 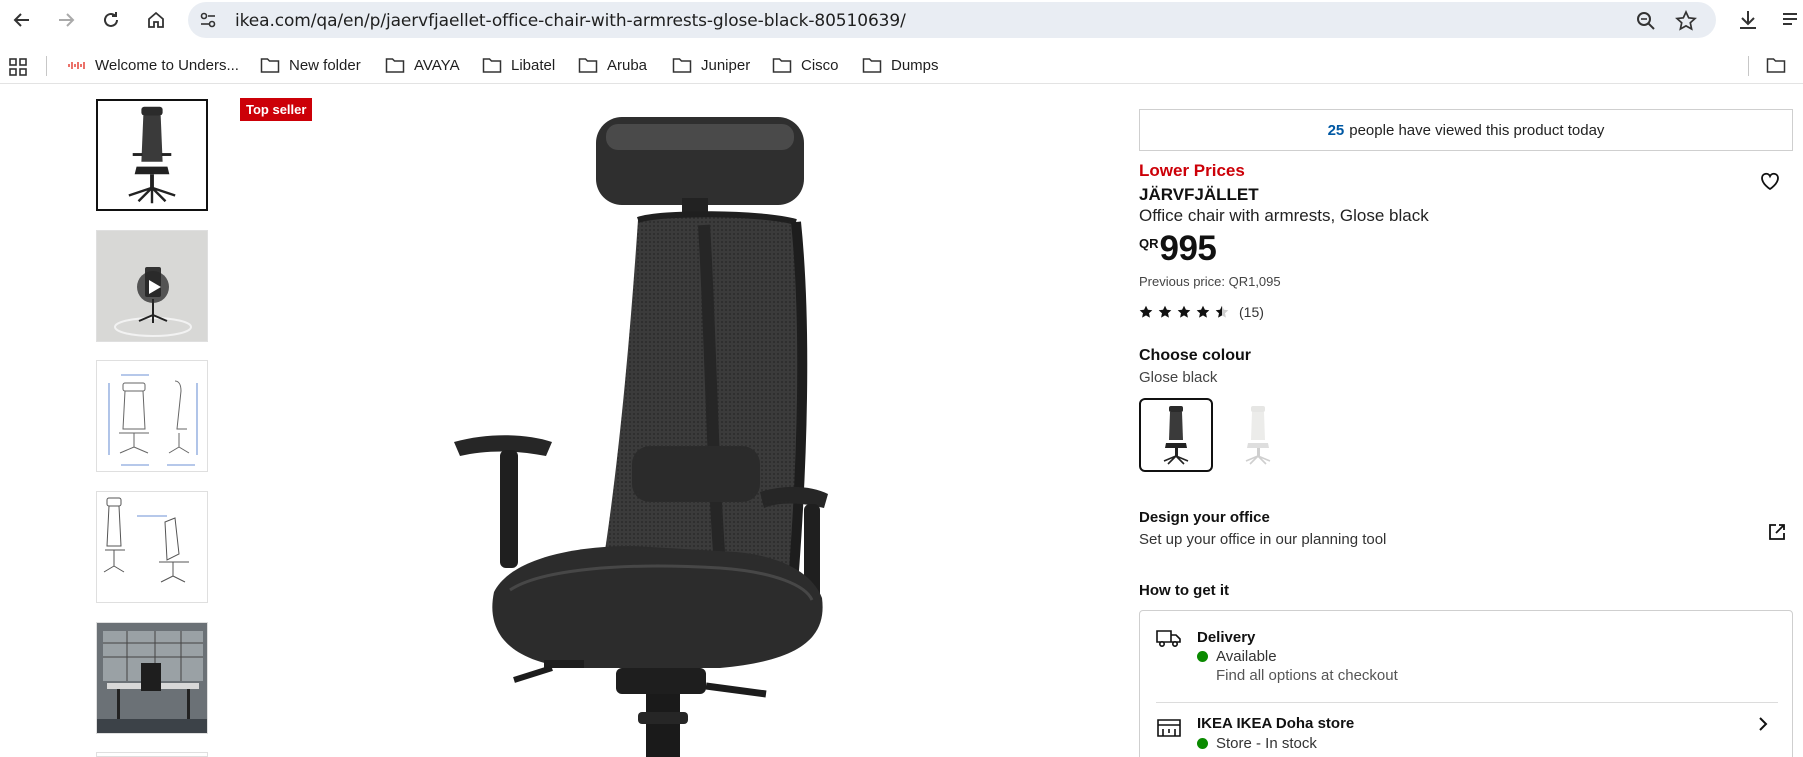 What do you see at coordinates (1477, 130) in the screenshot?
I see `viewed-text: people have viewed this product today` at bounding box center [1477, 130].